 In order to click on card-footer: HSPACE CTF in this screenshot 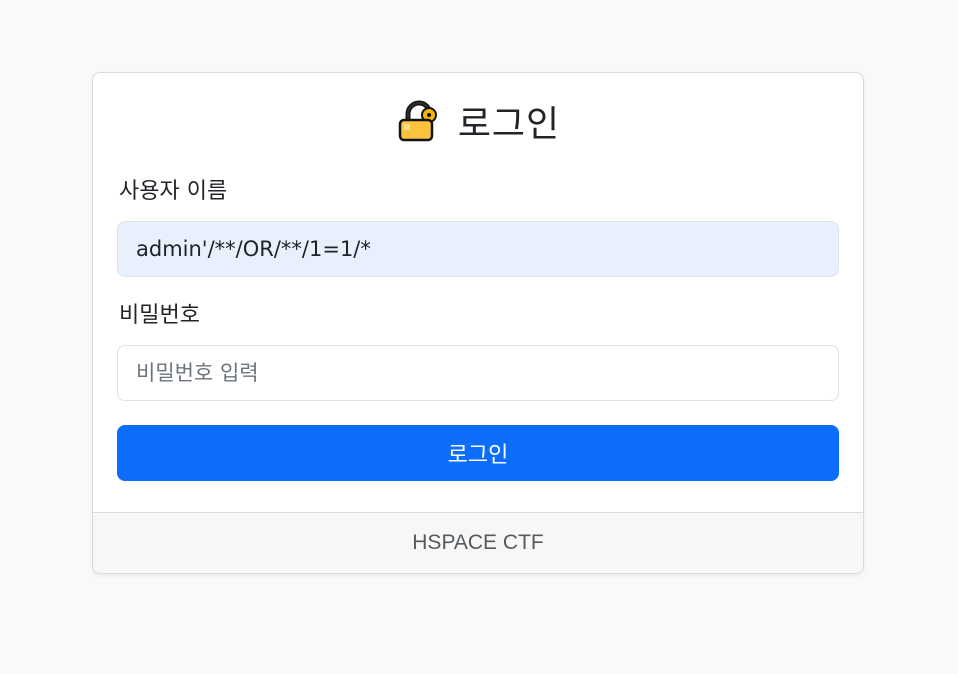, I will do `click(478, 542)`.